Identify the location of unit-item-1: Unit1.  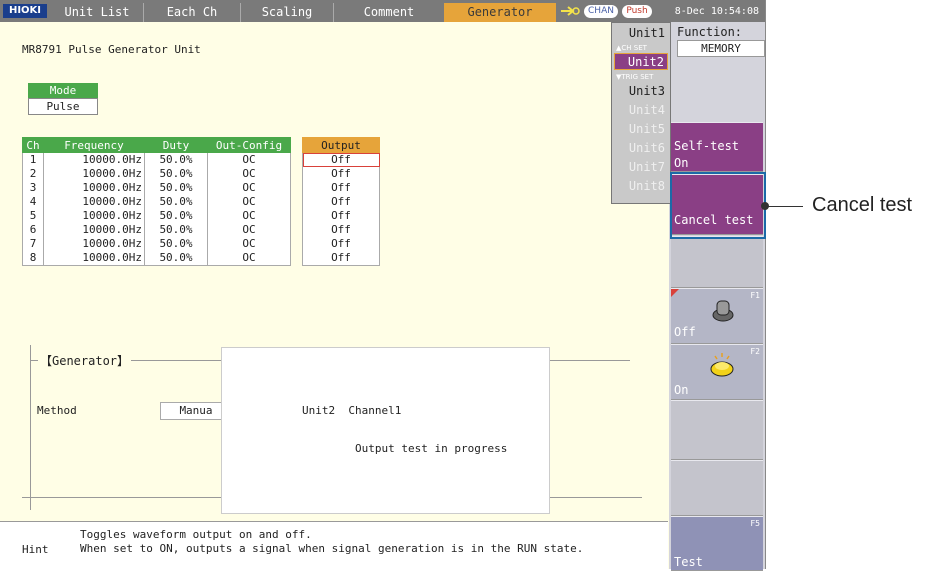
(641, 33).